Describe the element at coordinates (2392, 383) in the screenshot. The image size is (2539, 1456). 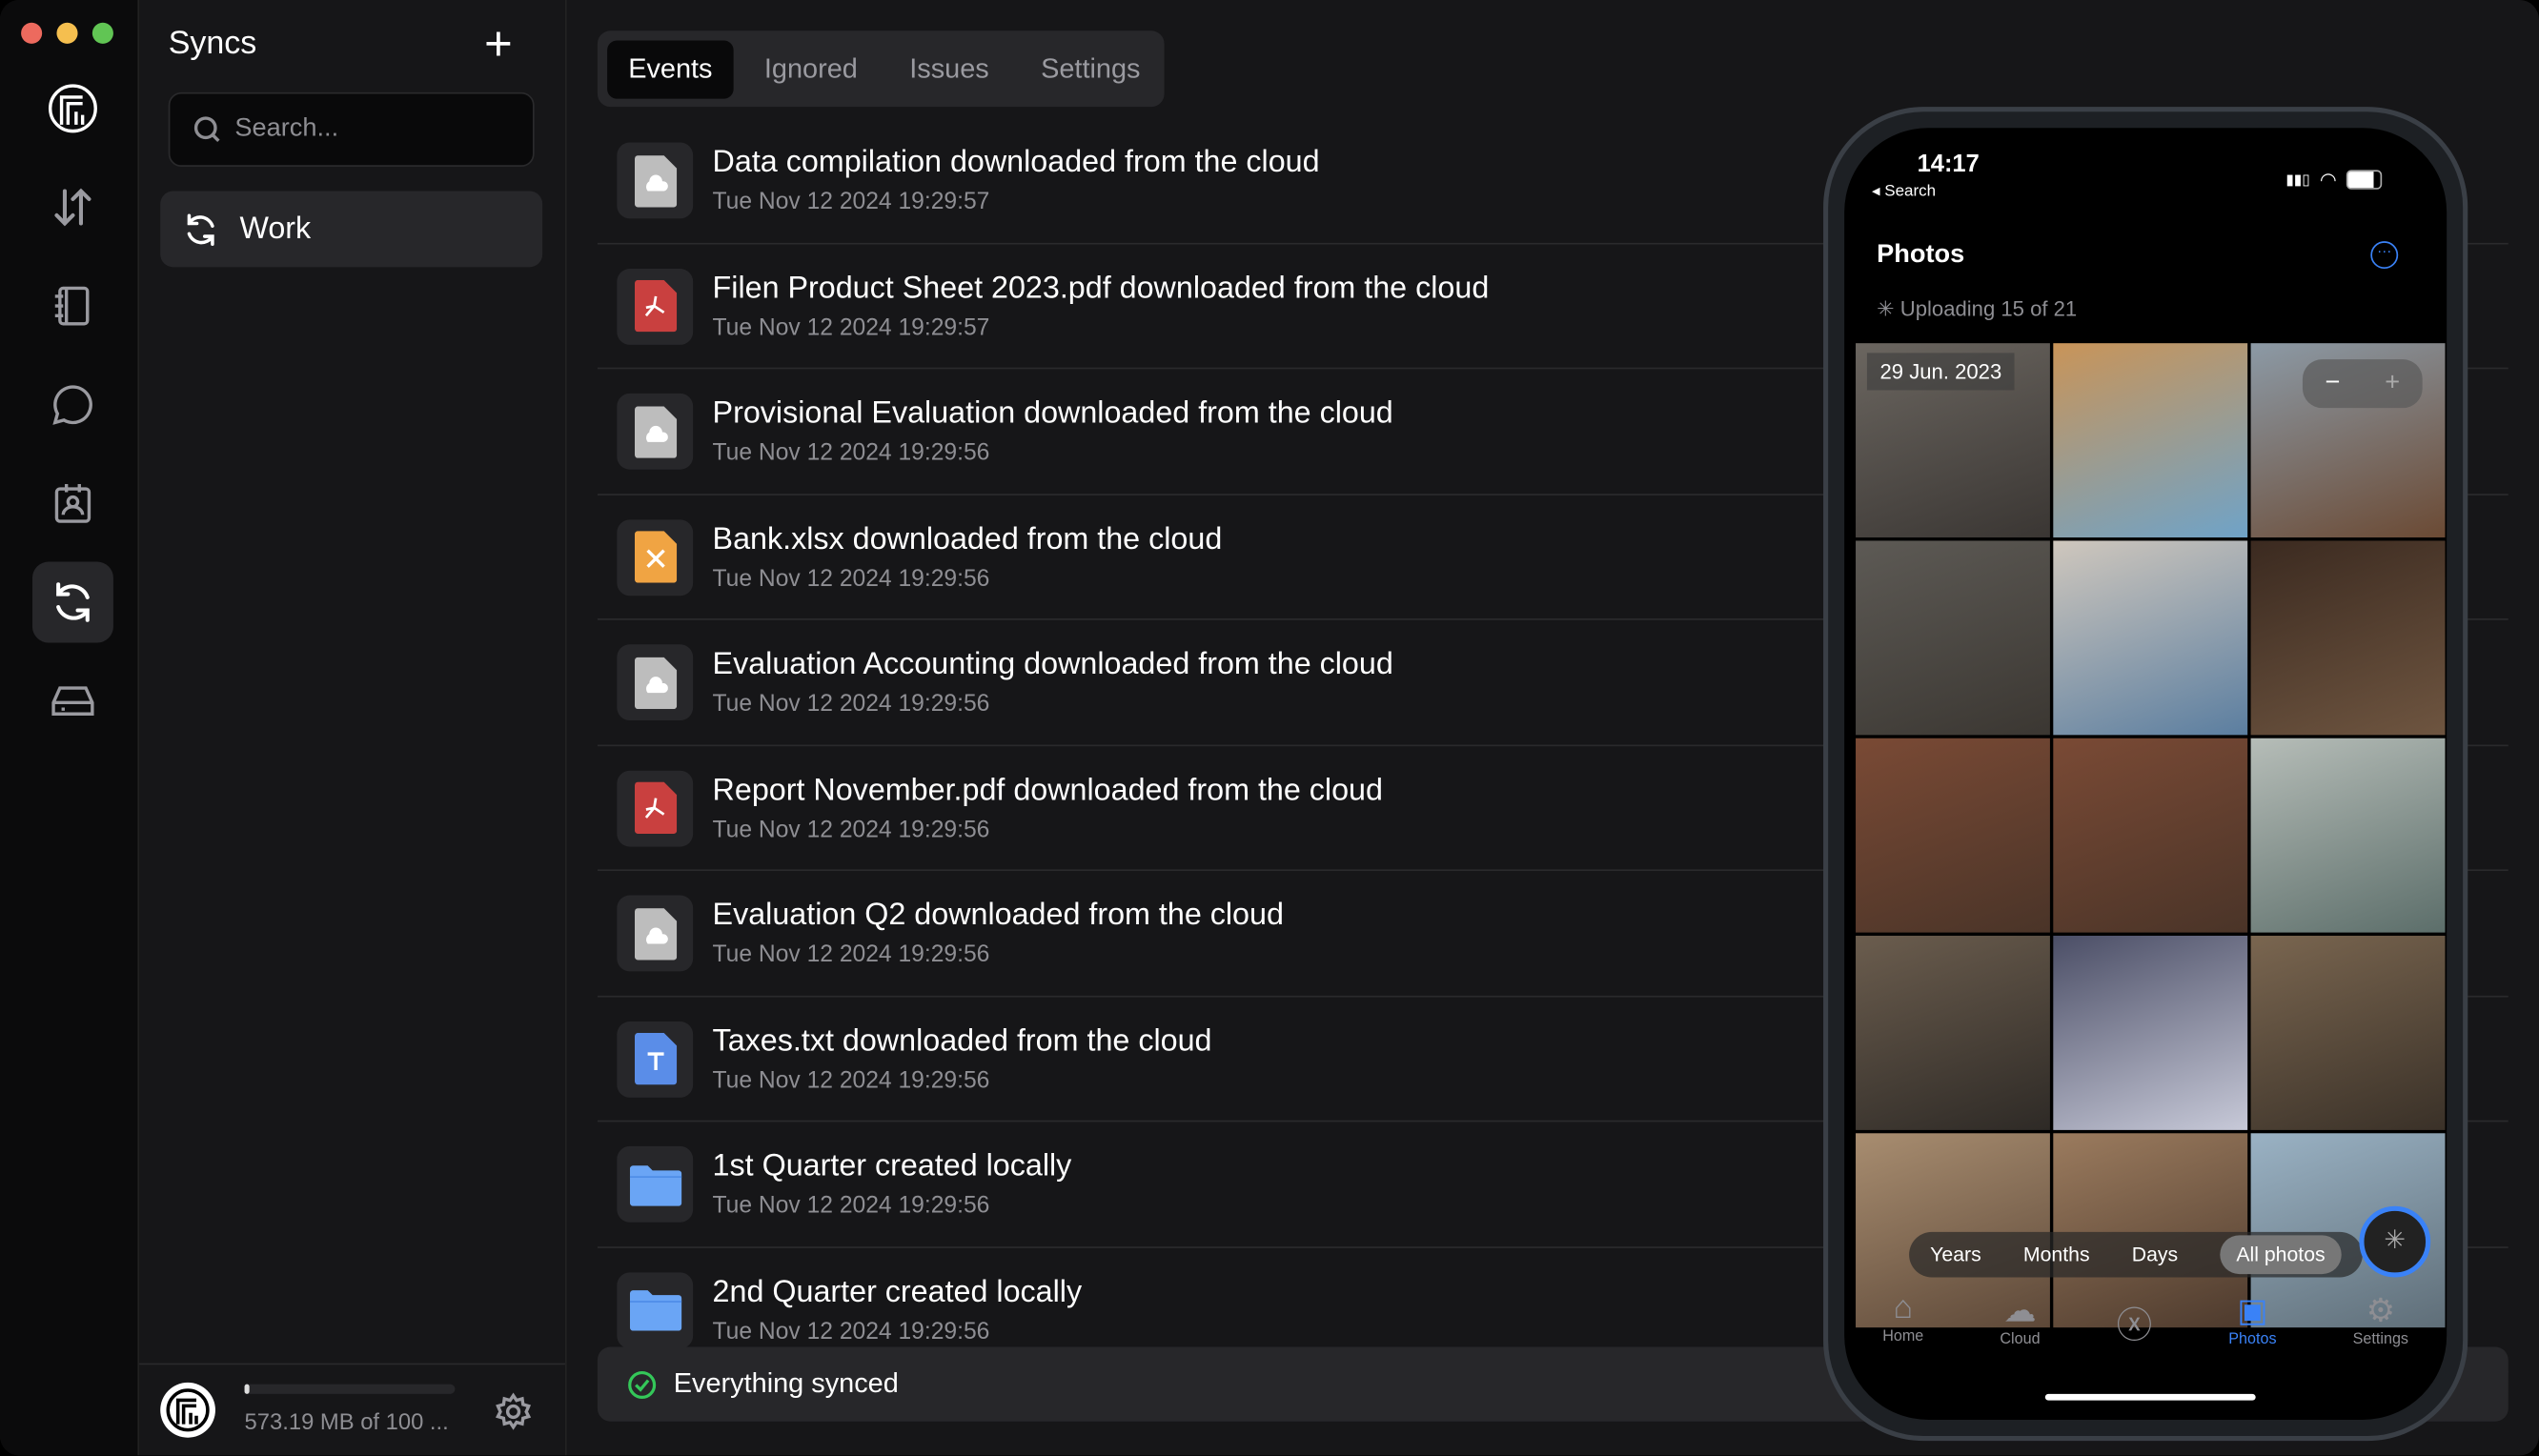
I see `zoom-in-button: +` at that location.